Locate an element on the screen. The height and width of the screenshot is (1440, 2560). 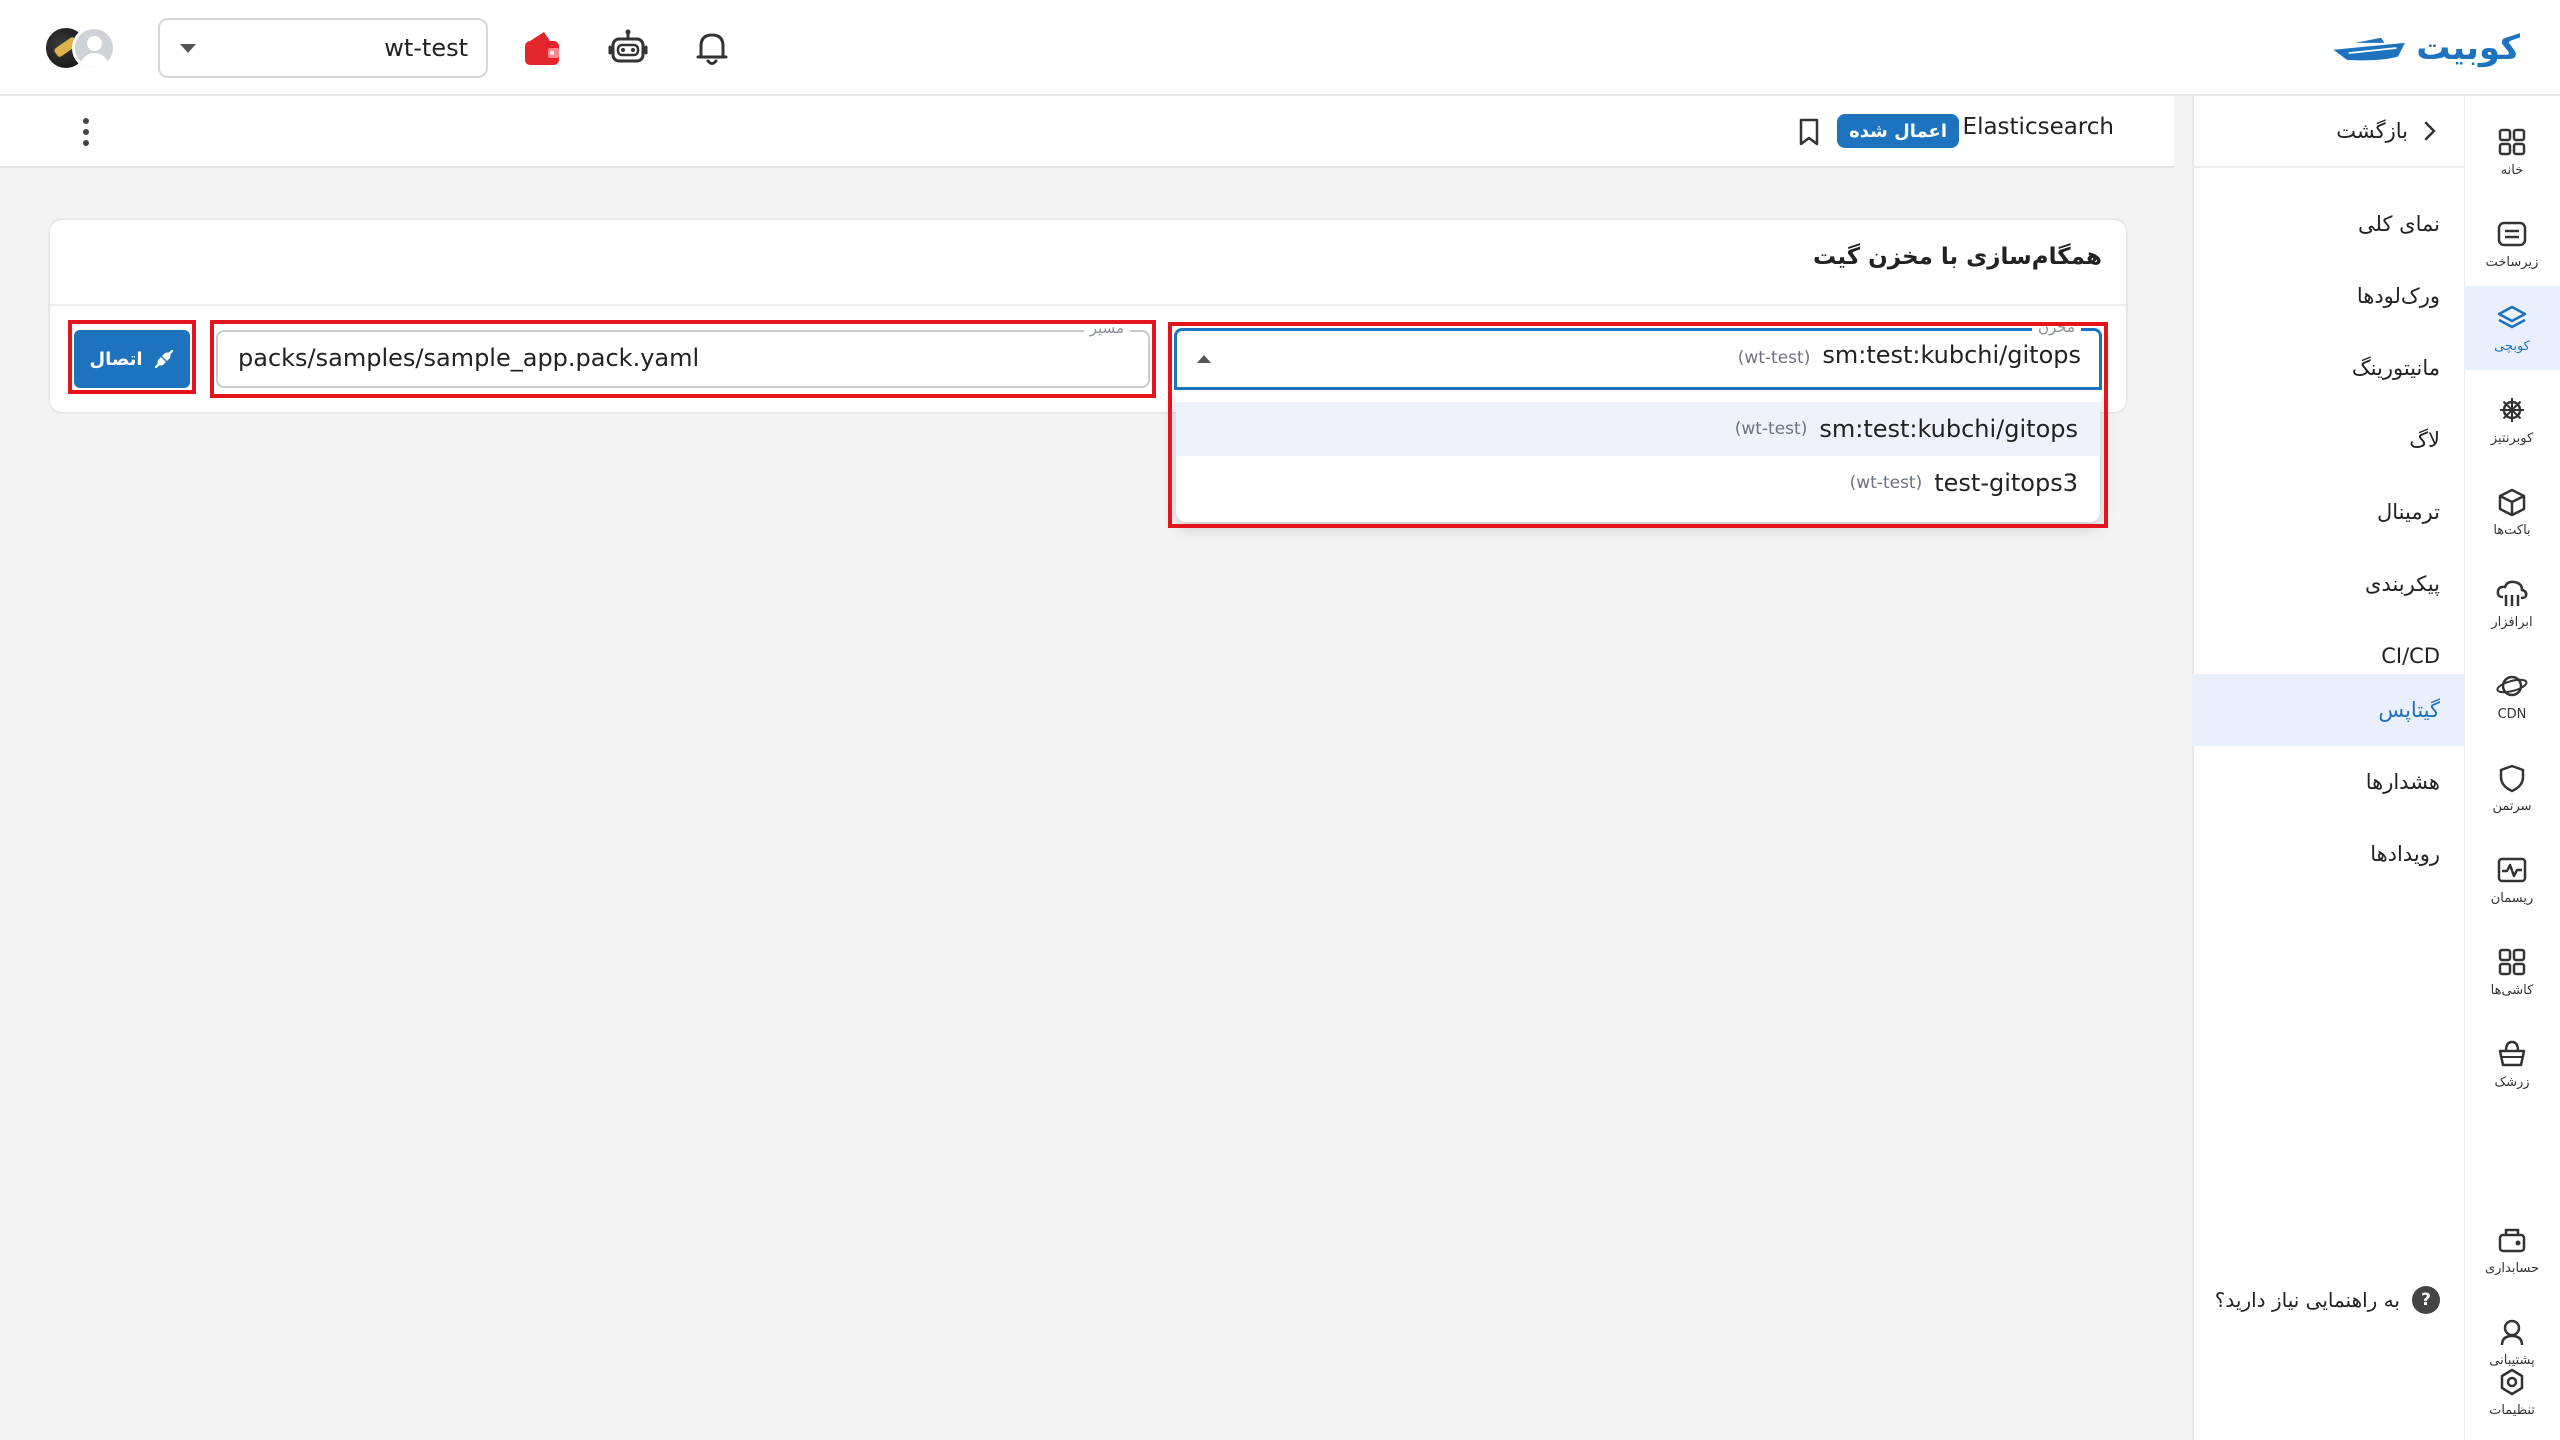
rail-label: سرتمن is located at coordinates (2512, 806).